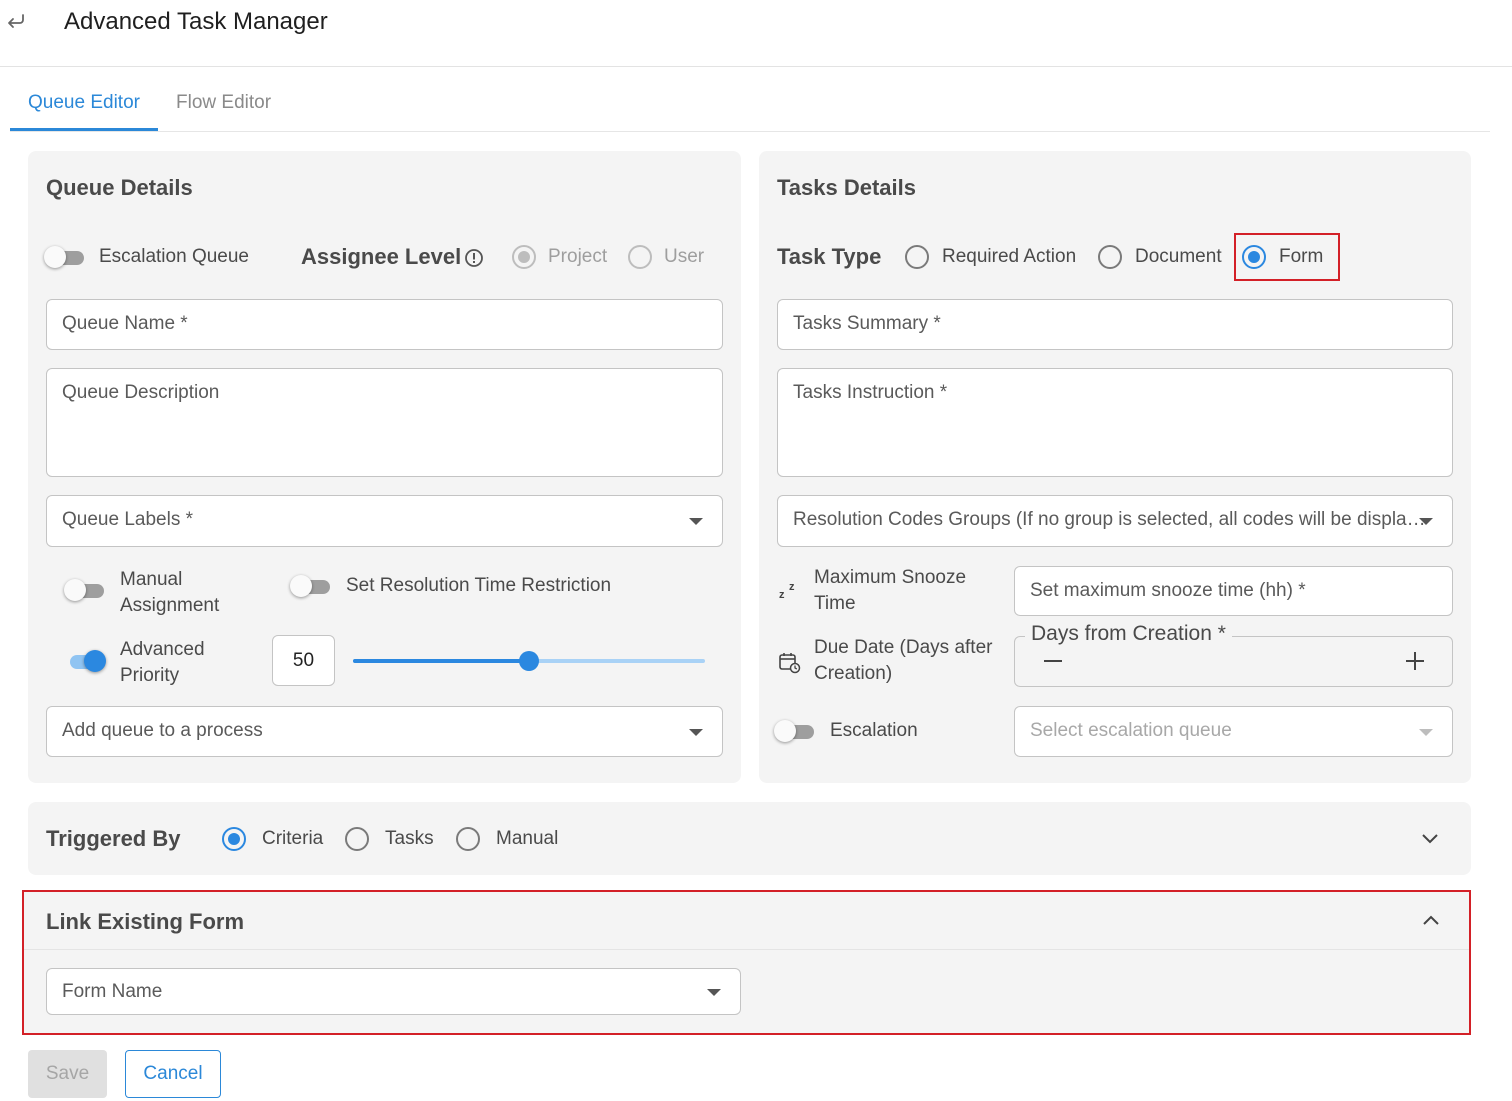  Describe the element at coordinates (874, 730) in the screenshot. I see `escalation-label: Escalation` at that location.